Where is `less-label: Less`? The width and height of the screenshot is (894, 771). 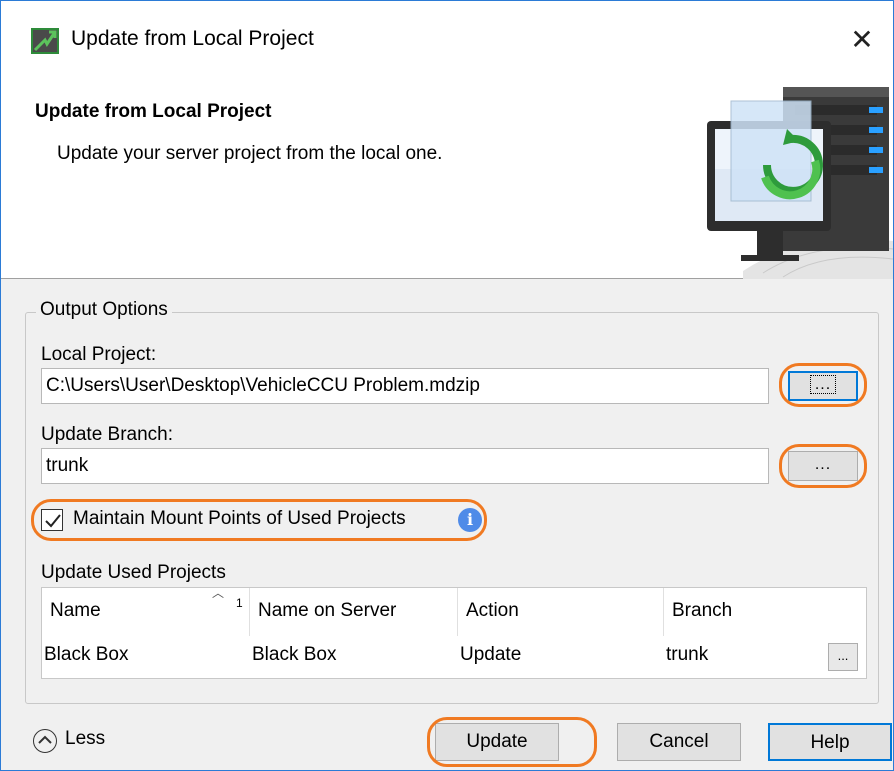
less-label: Less is located at coordinates (85, 738).